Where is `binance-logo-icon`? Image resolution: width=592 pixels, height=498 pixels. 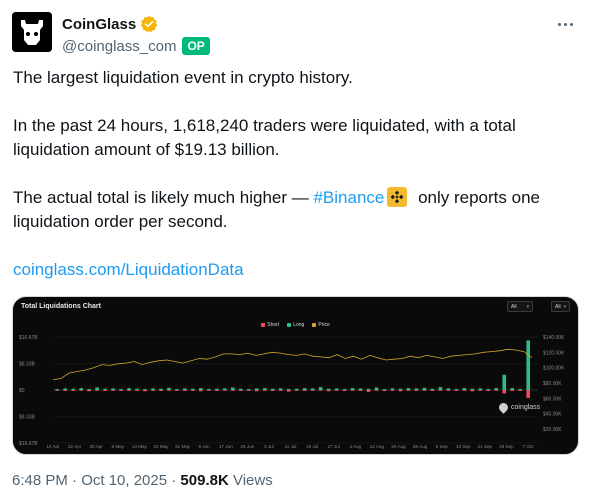 binance-logo-icon is located at coordinates (397, 197).